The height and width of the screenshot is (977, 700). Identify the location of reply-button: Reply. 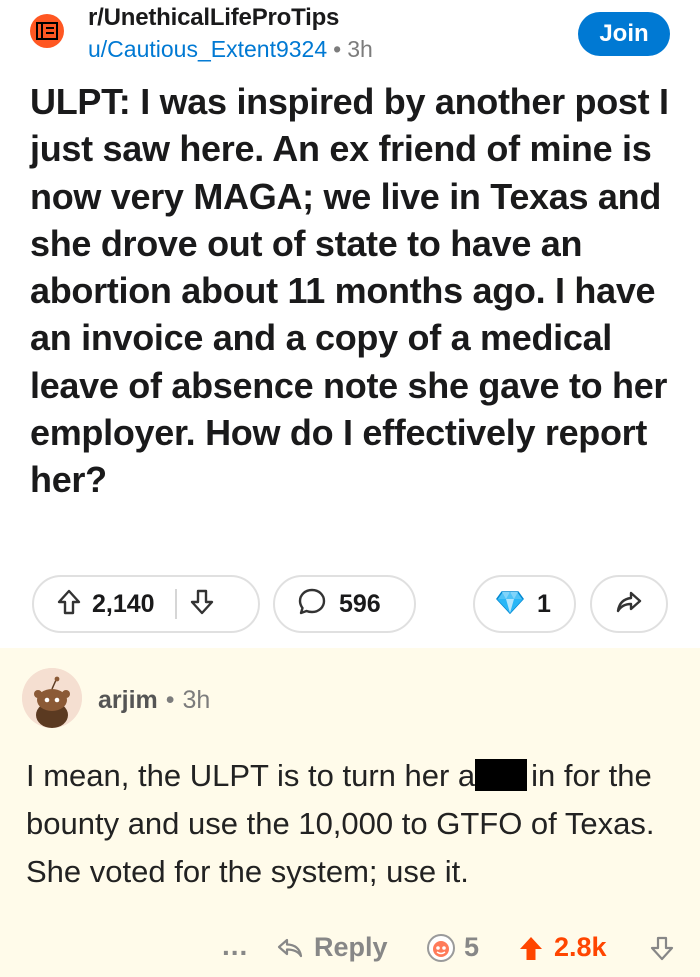
(332, 947).